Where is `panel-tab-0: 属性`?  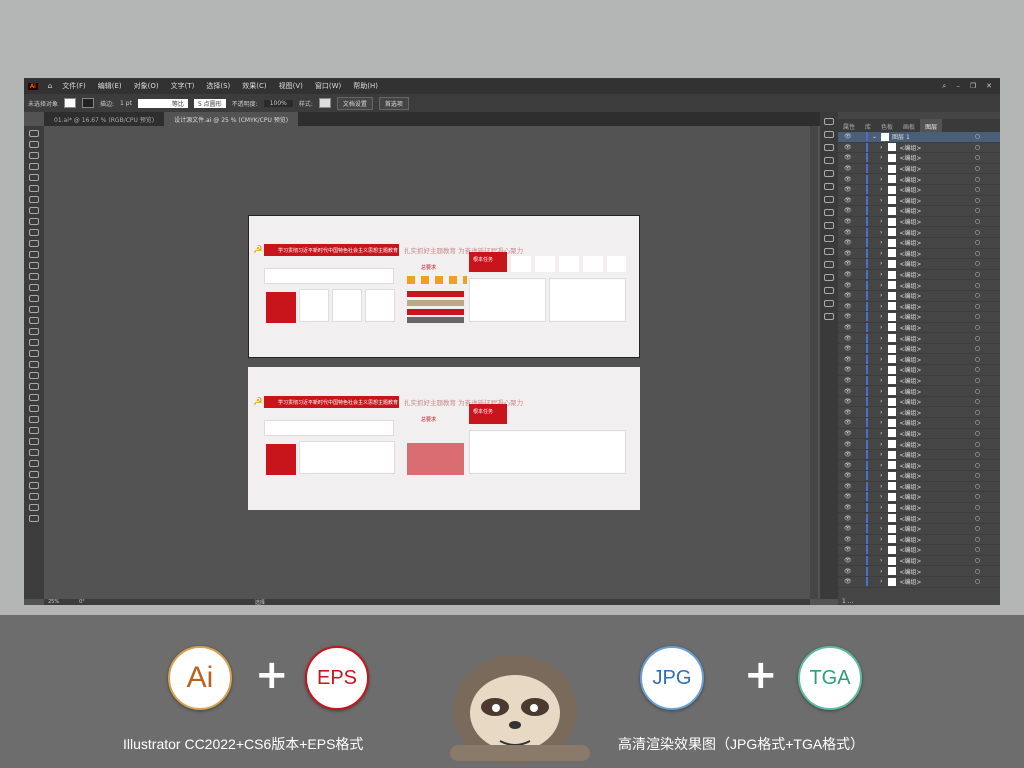
panel-tab-0: 属性 is located at coordinates (849, 125).